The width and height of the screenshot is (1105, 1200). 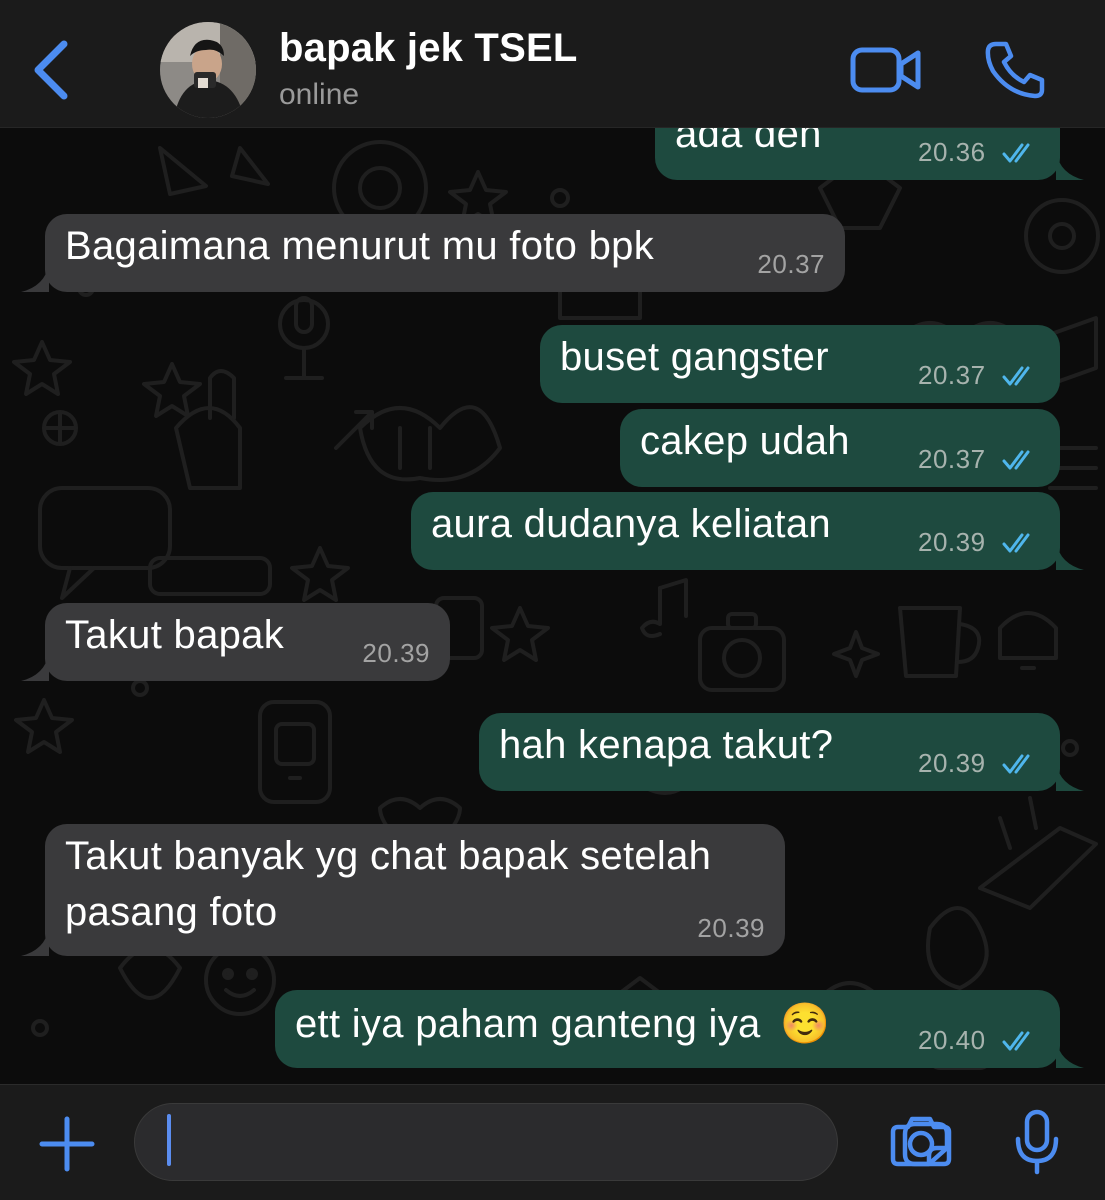 I want to click on message-bubble-outgoing: buset gangster 20.37, so click(x=800, y=364).